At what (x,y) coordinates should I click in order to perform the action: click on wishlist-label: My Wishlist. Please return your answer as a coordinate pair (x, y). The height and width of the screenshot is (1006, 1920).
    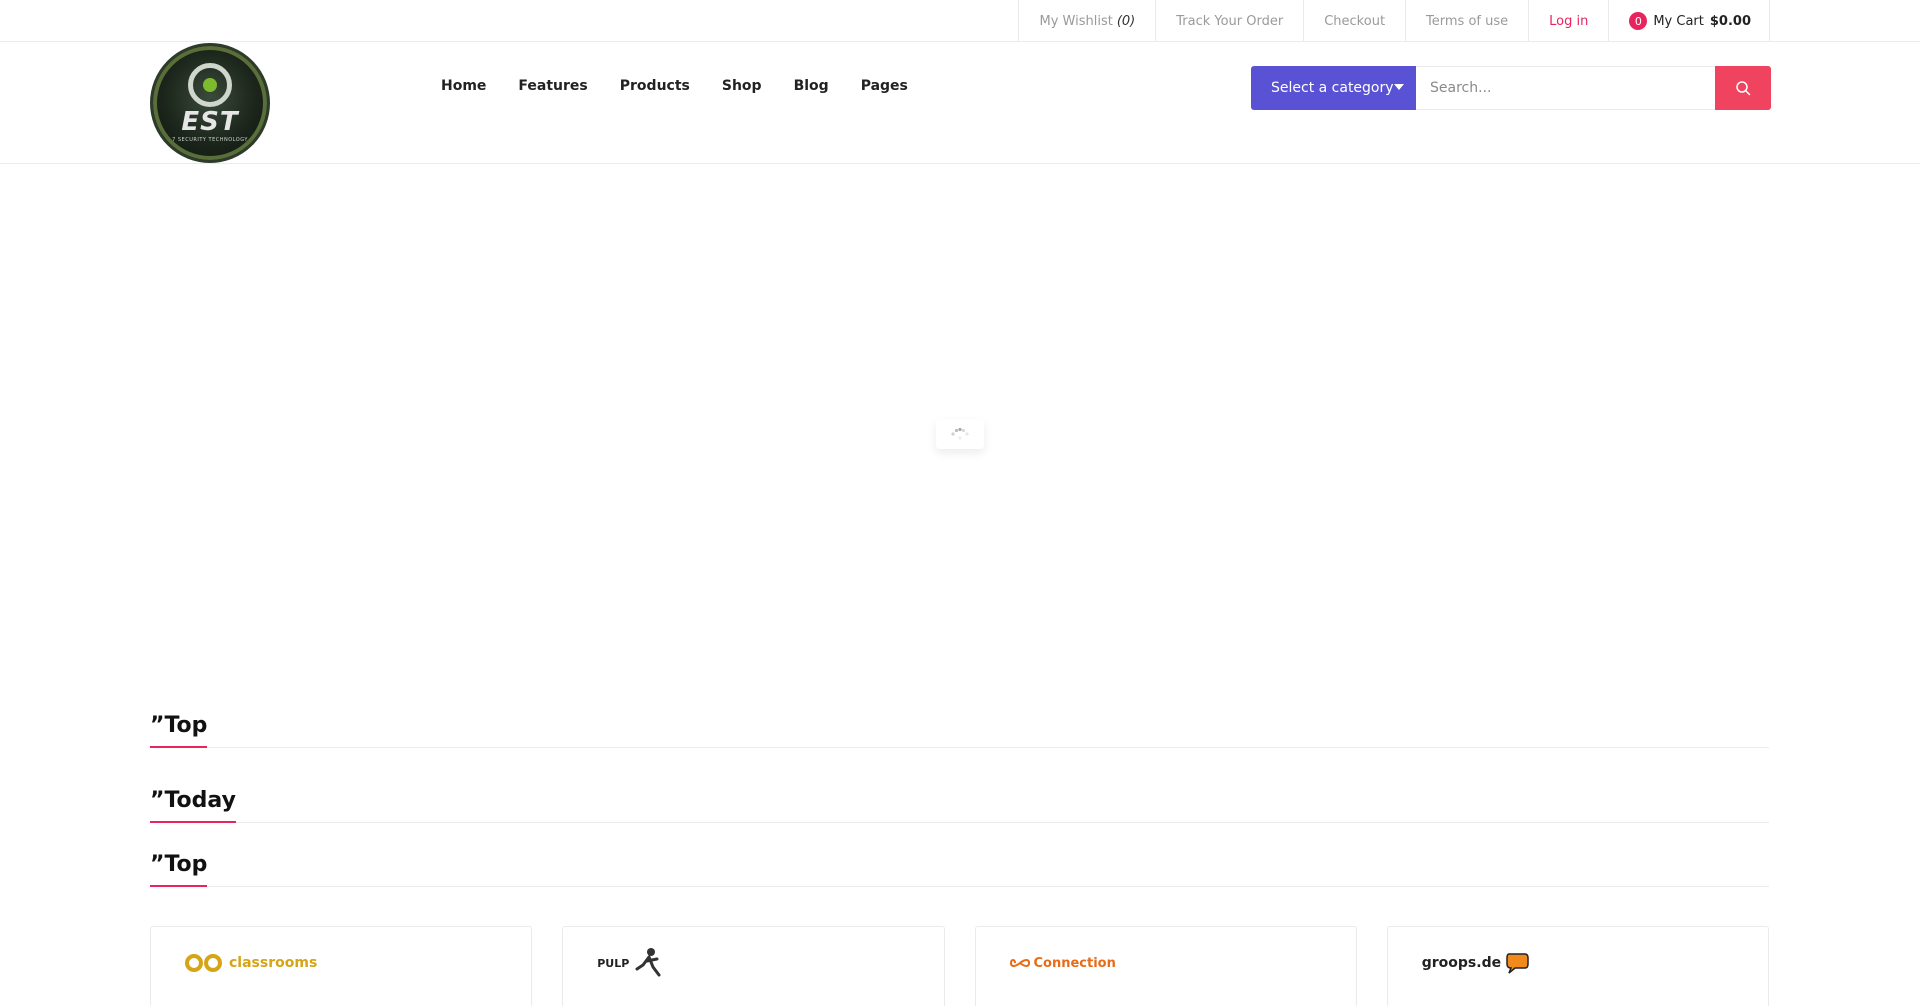
    Looking at the image, I should click on (1076, 21).